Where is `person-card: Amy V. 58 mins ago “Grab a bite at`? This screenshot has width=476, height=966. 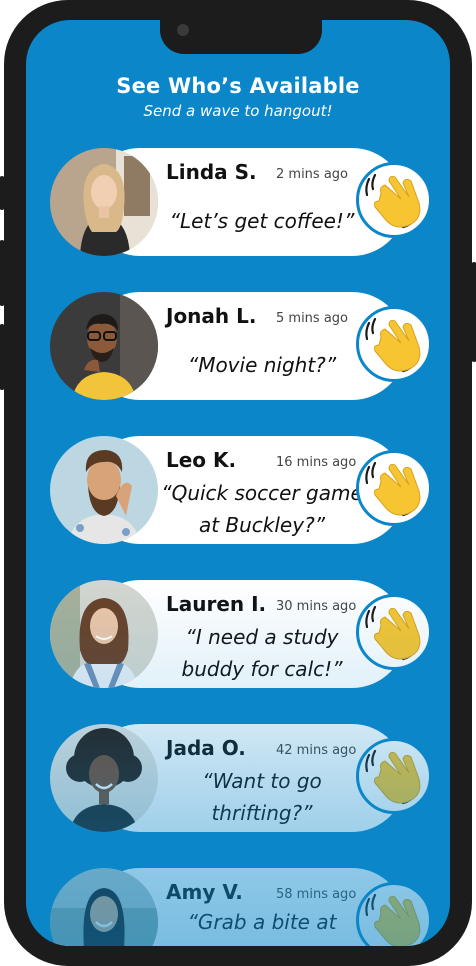 person-card: Amy V. 58 mins ago “Grab a bite at is located at coordinates (241, 907).